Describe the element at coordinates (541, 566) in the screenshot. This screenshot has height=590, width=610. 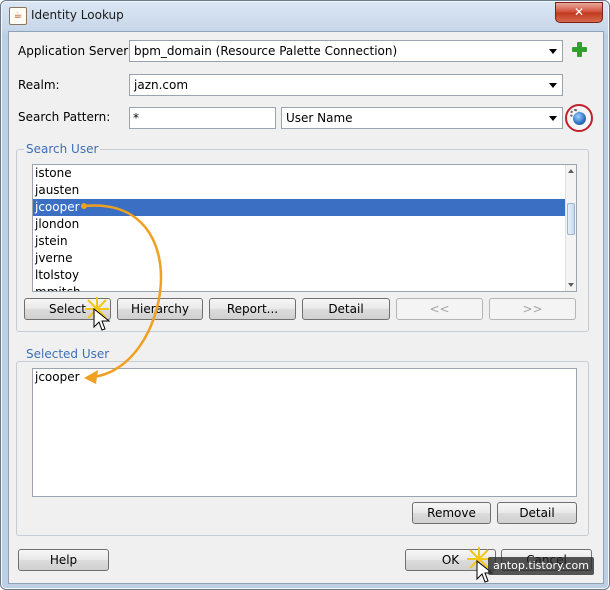
I see `watermark: antop.tistory.com` at that location.